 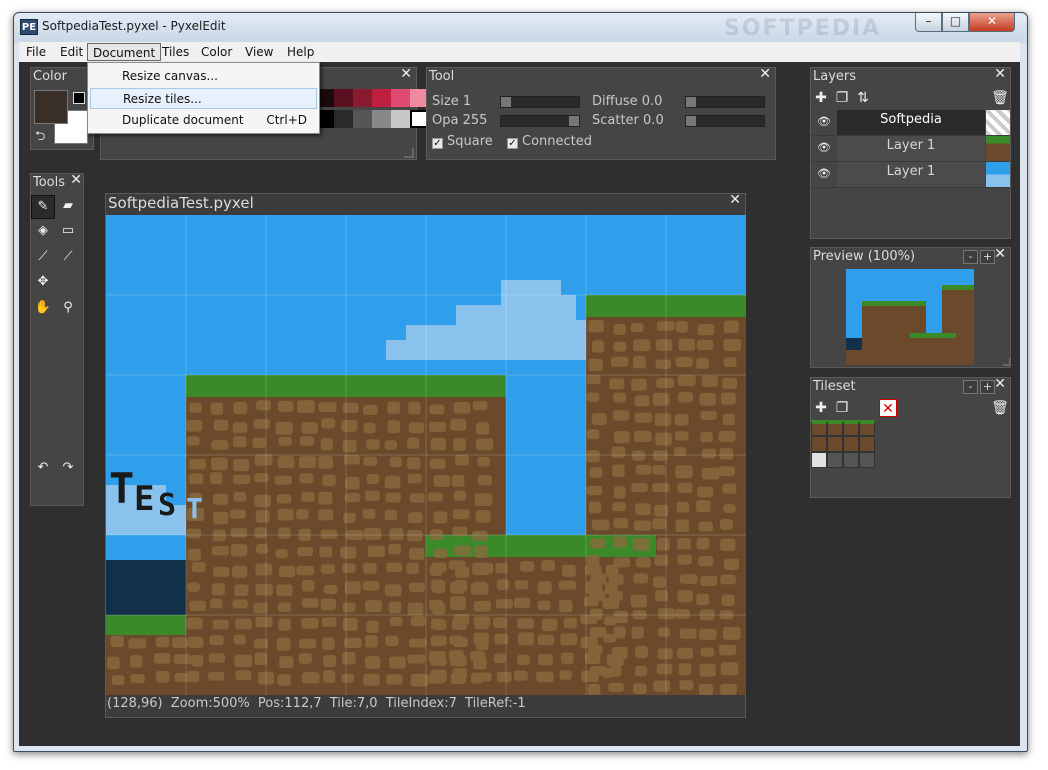 What do you see at coordinates (62, 108) in the screenshot?
I see `color-panel: Color ⮌` at bounding box center [62, 108].